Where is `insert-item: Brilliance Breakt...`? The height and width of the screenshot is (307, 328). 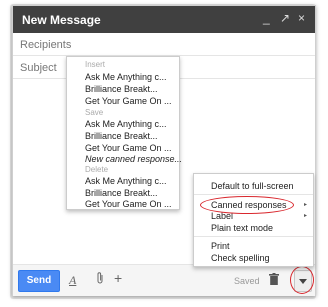
insert-item: Brilliance Breakt... is located at coordinates (121, 89).